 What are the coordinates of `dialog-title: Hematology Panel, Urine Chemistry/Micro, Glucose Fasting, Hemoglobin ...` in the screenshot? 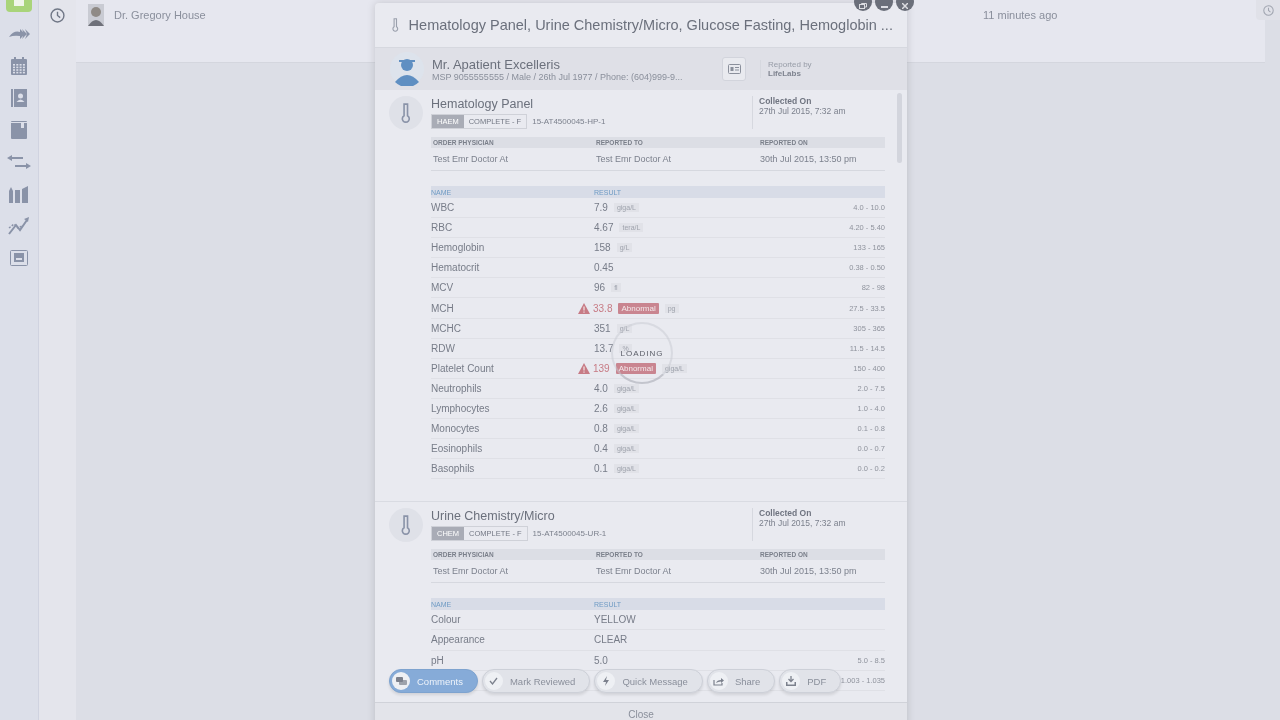 It's located at (650, 25).